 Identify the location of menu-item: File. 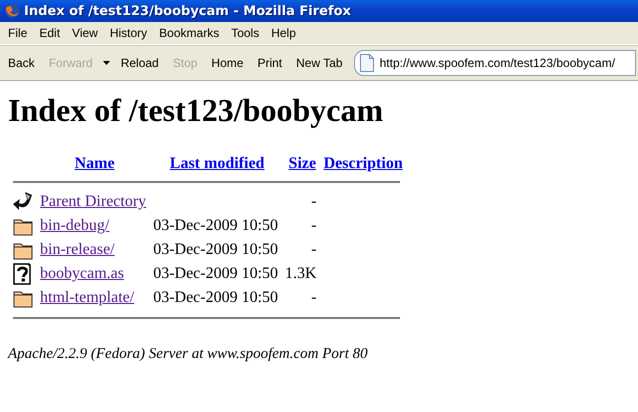
(18, 33).